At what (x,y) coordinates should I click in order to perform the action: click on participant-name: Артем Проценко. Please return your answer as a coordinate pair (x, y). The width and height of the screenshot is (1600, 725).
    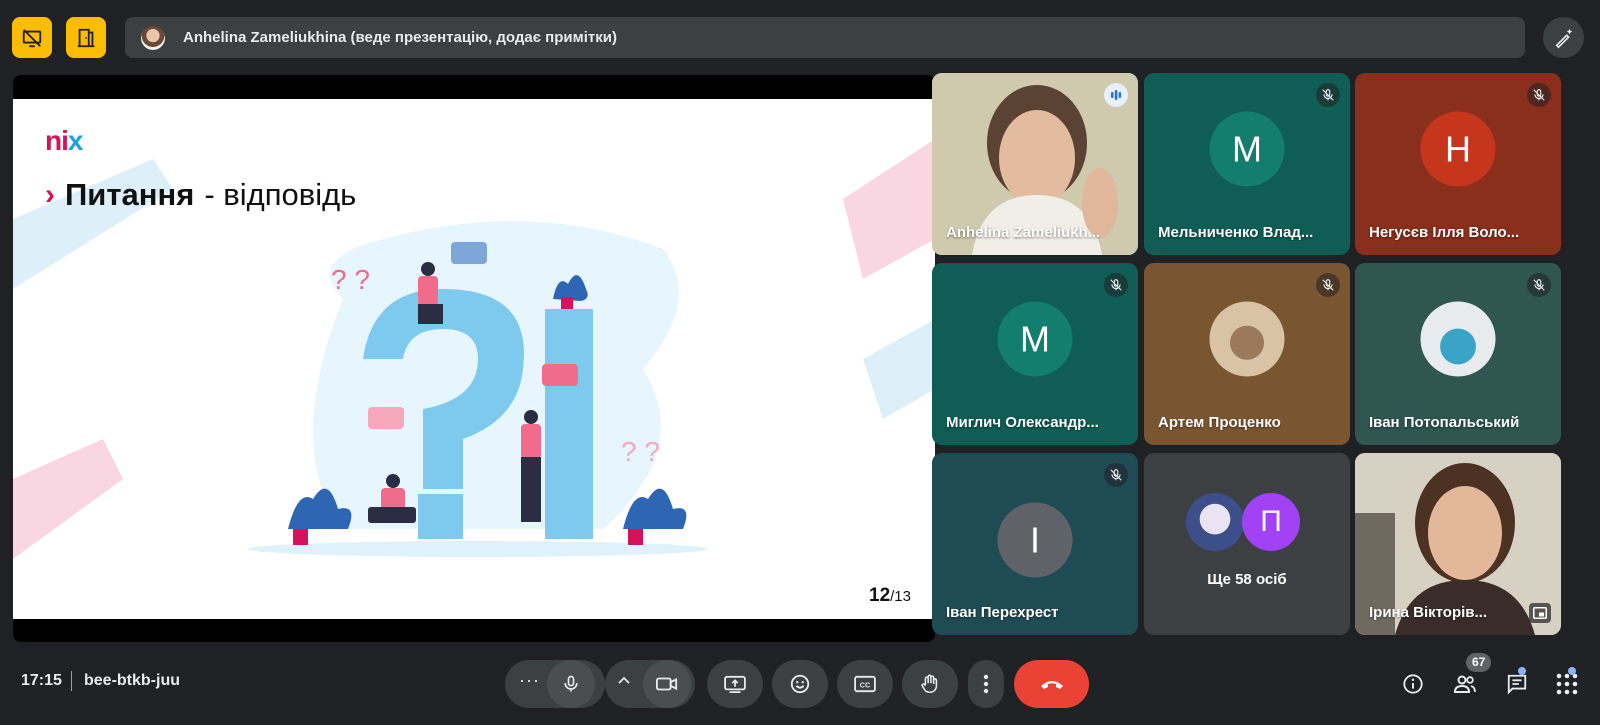
    Looking at the image, I should click on (1219, 422).